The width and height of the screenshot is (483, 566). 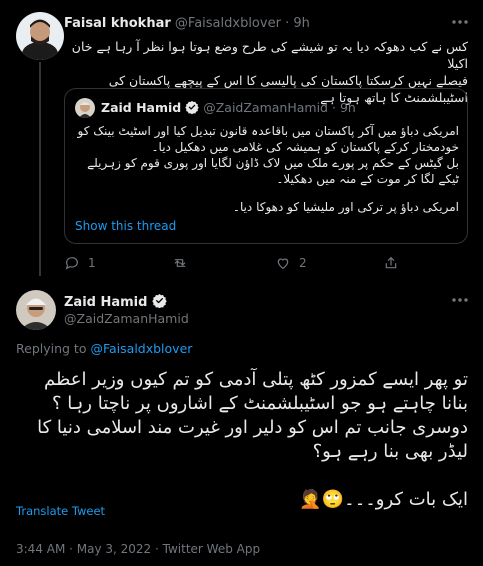 What do you see at coordinates (92, 263) in the screenshot?
I see `reply-count: 1` at bounding box center [92, 263].